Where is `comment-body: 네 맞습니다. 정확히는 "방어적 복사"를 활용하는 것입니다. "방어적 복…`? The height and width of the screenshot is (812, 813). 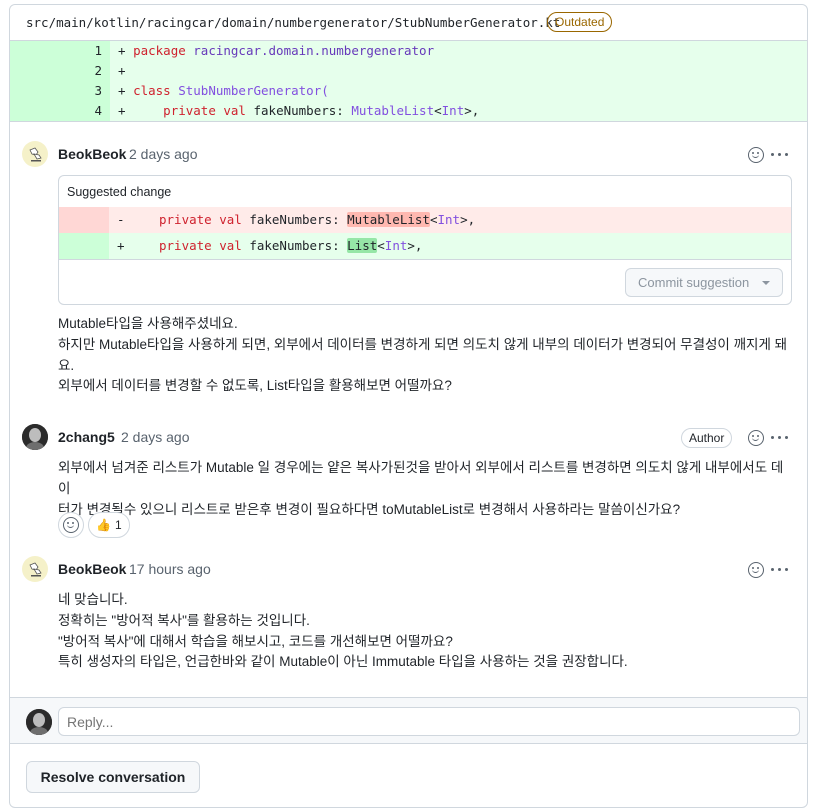
comment-body: 네 맞습니다. 정확히는 "방어적 복사"를 활용하는 것입니다. "방어적 복… is located at coordinates (343, 631).